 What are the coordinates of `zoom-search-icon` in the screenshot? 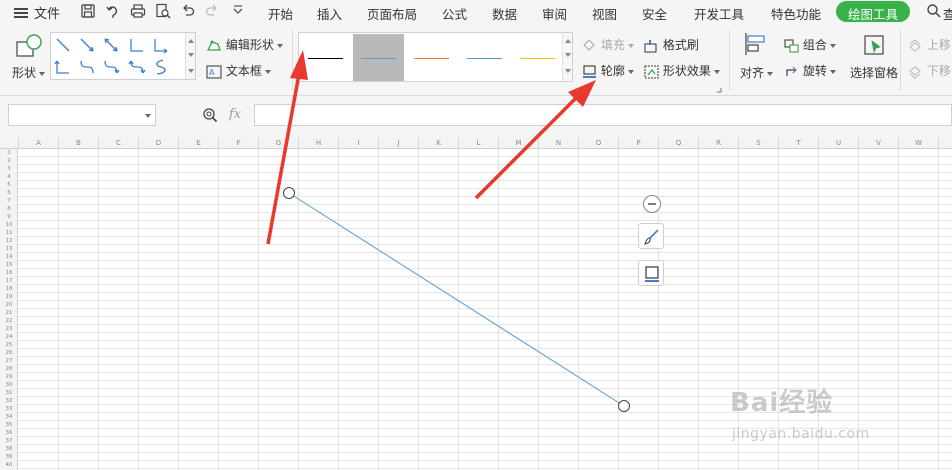 It's located at (210, 115).